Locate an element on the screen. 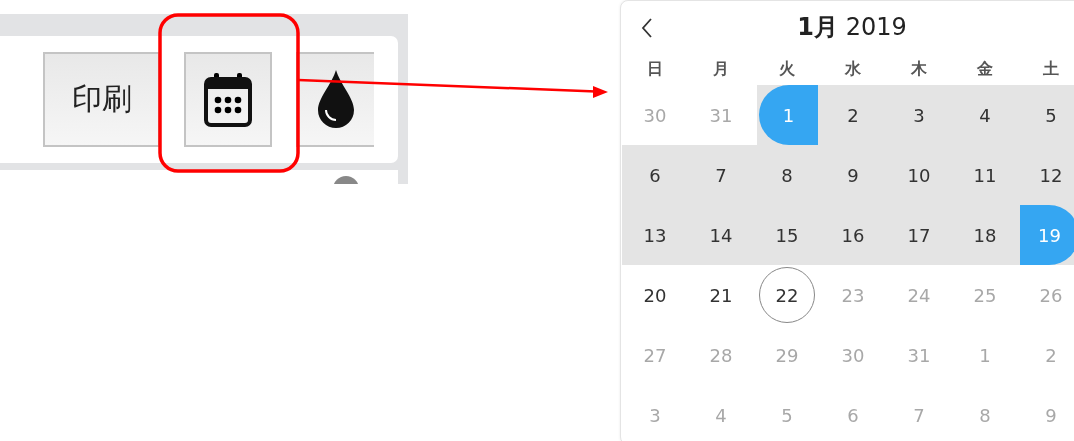 The image size is (1074, 441). calendar-day: 28 is located at coordinates (721, 355).